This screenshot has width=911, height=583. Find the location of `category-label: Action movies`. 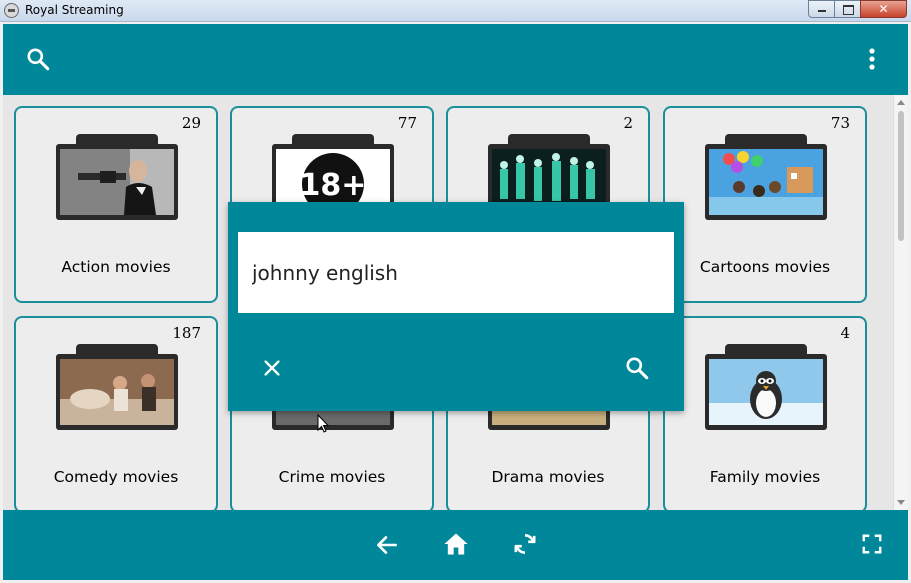

category-label: Action movies is located at coordinates (116, 267).